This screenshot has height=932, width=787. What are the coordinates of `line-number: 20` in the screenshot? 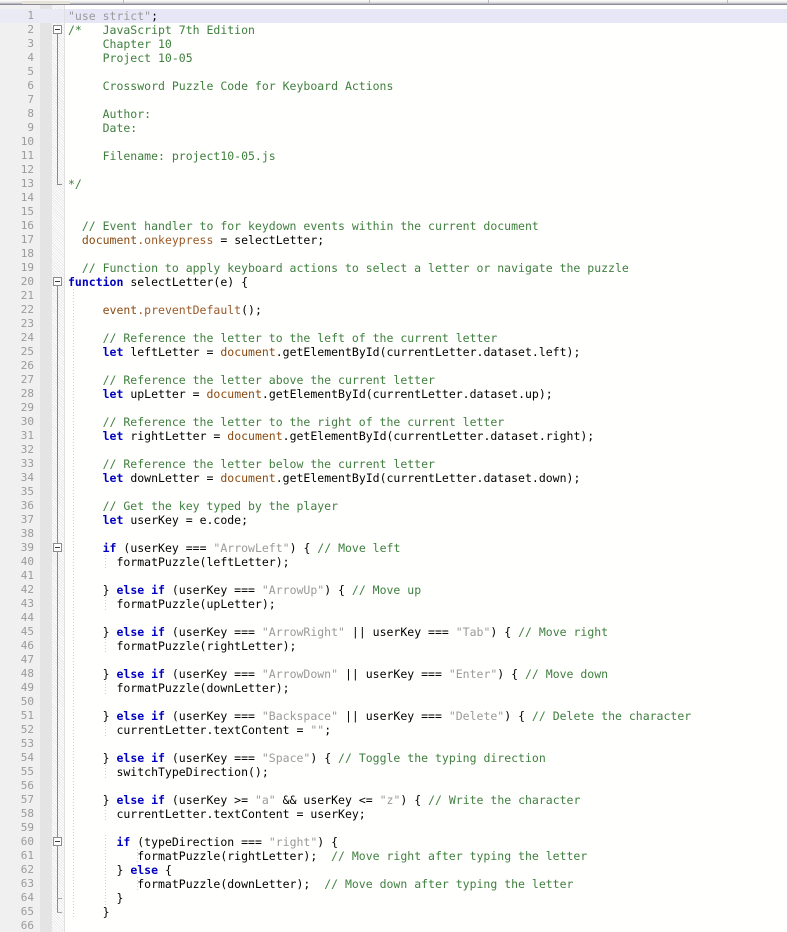 It's located at (27, 281).